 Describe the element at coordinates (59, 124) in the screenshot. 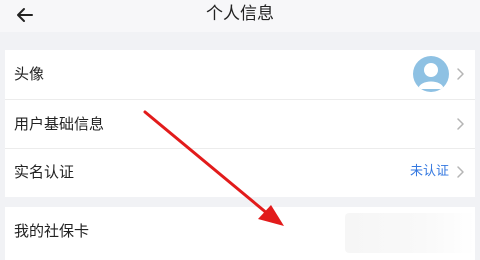

I see `basic-info-row-label: 用户基础信息` at that location.